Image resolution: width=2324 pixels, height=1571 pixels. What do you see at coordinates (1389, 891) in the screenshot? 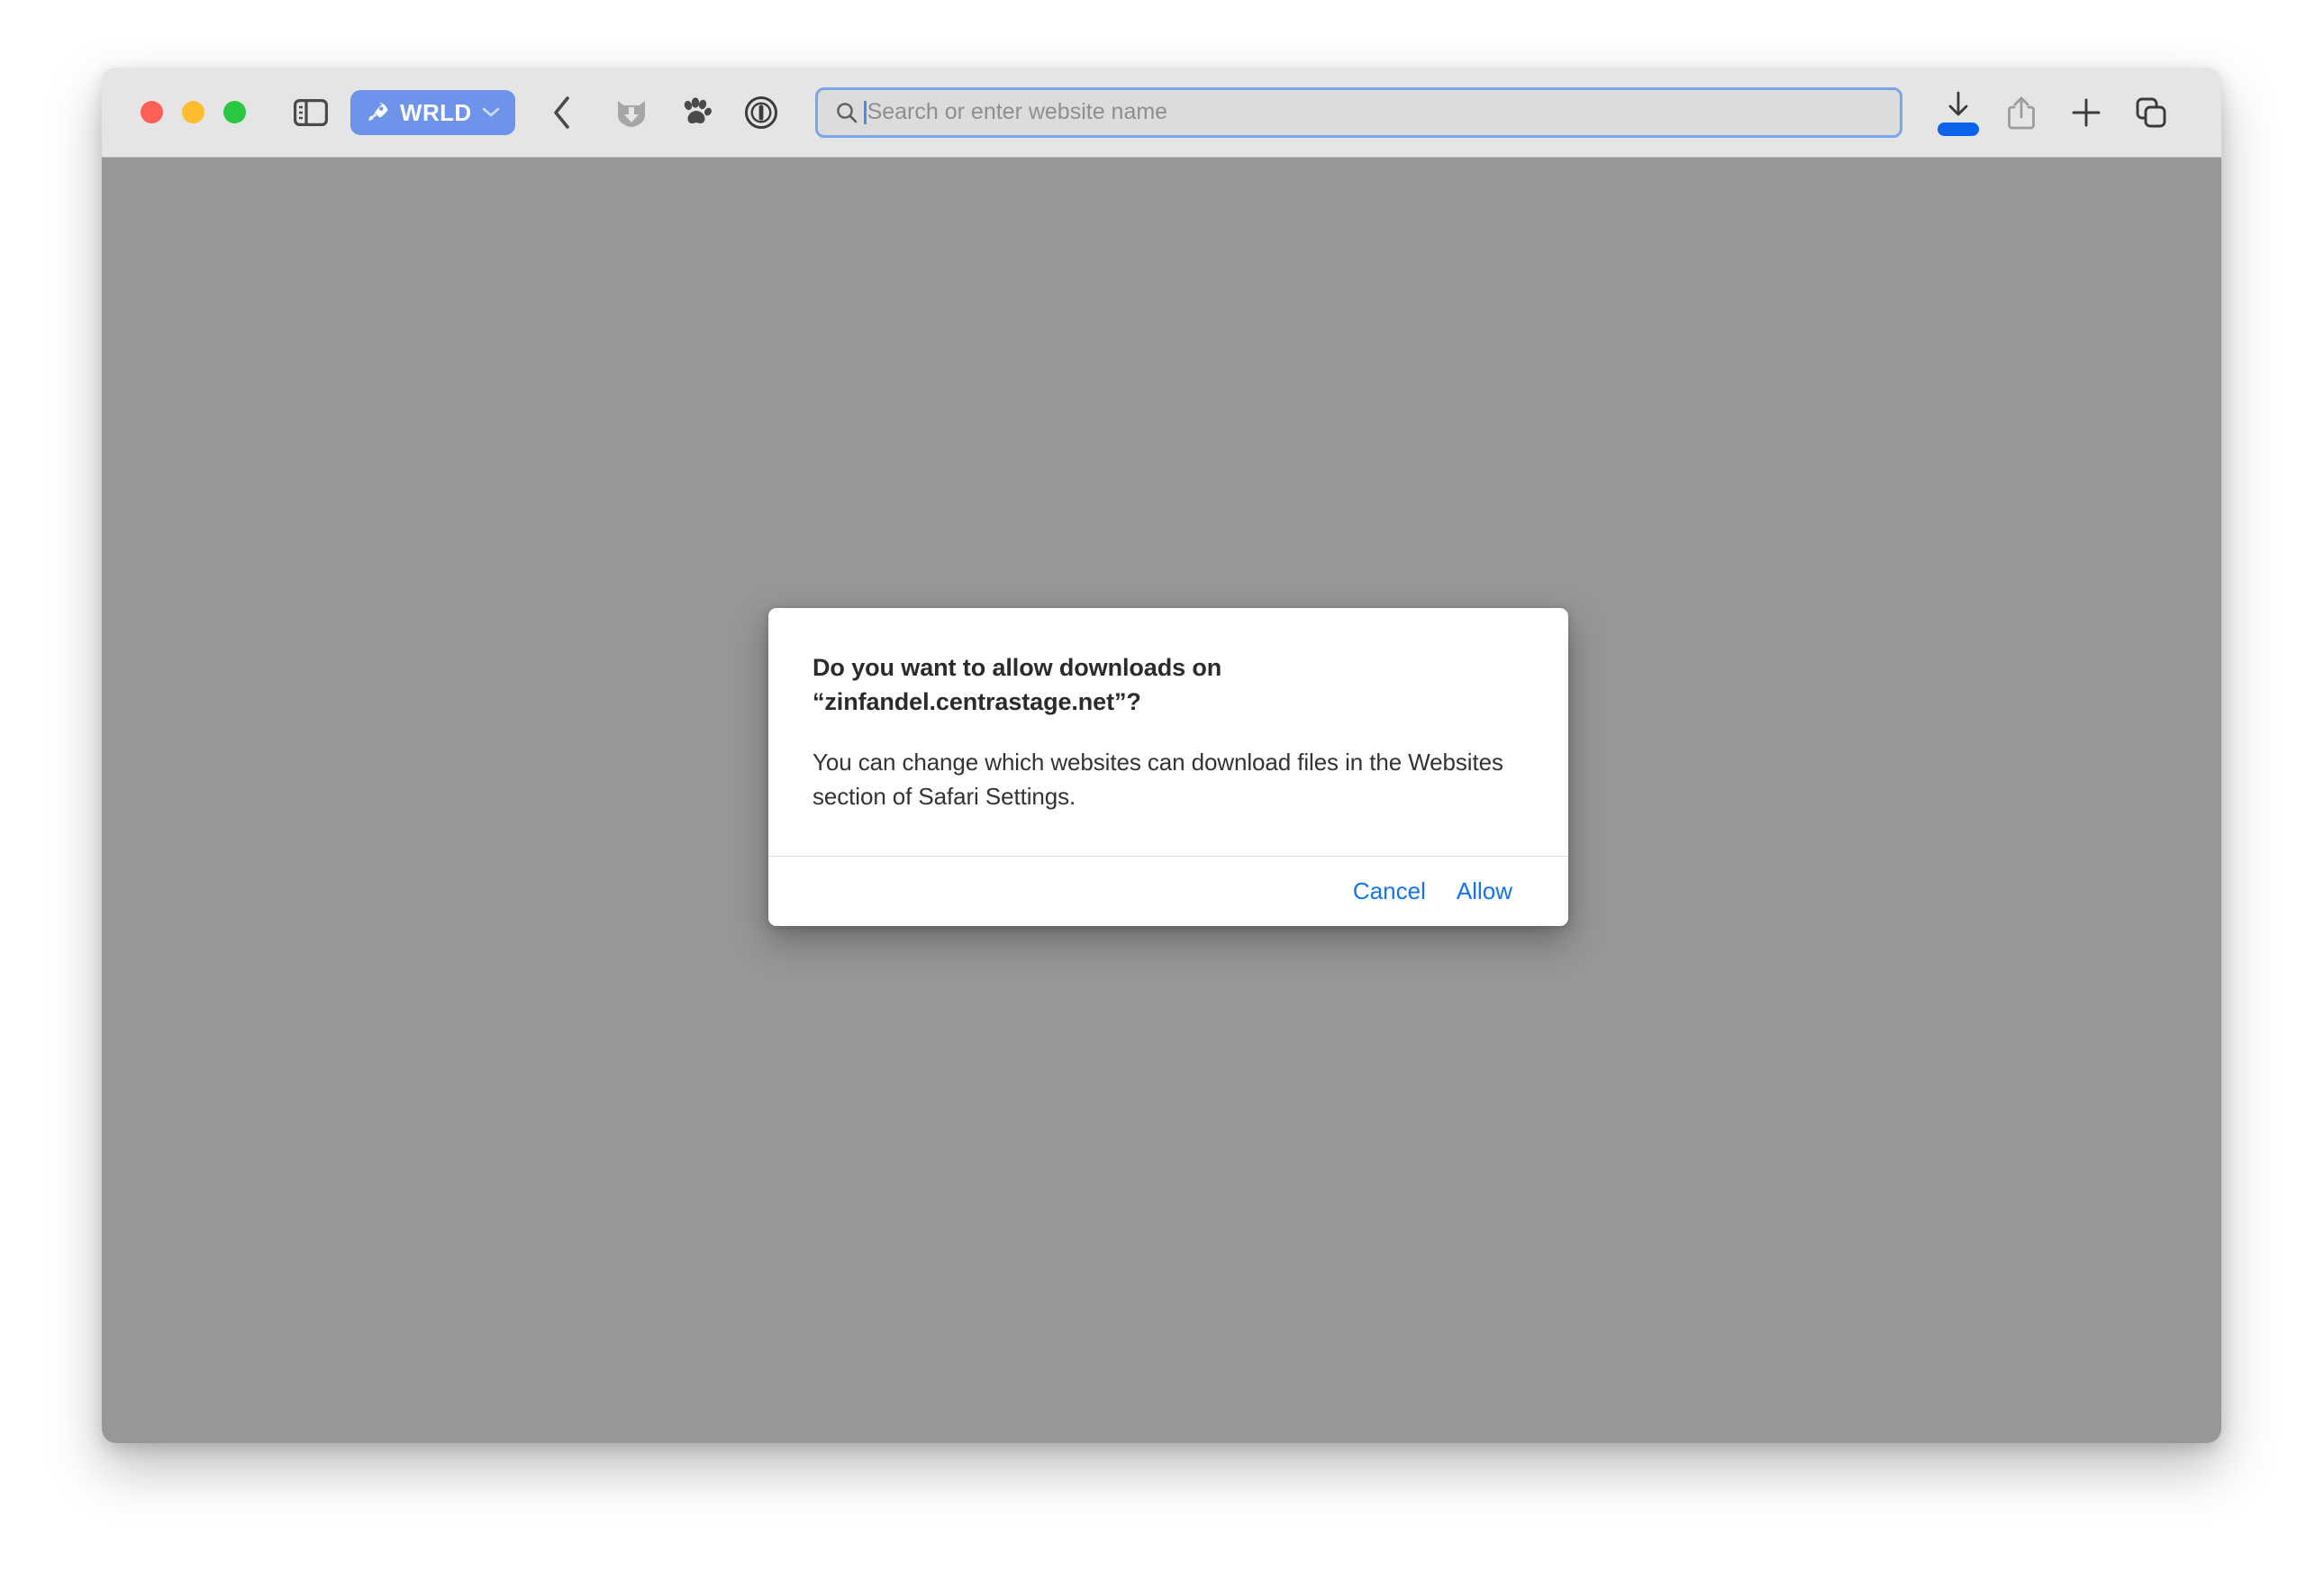
I see `cancel-button: Cancel` at bounding box center [1389, 891].